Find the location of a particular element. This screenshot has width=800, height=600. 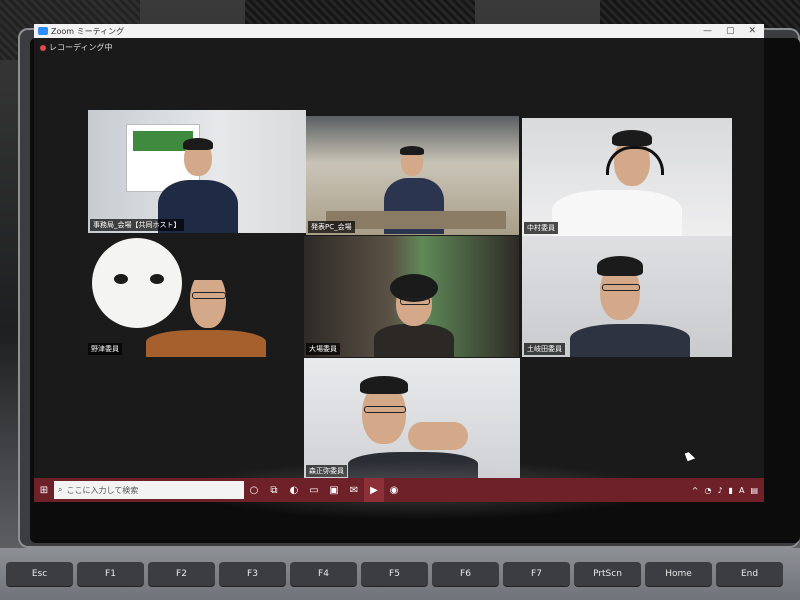

video-tile-presentation-pc: 発表PC_会場 is located at coordinates (412, 175).